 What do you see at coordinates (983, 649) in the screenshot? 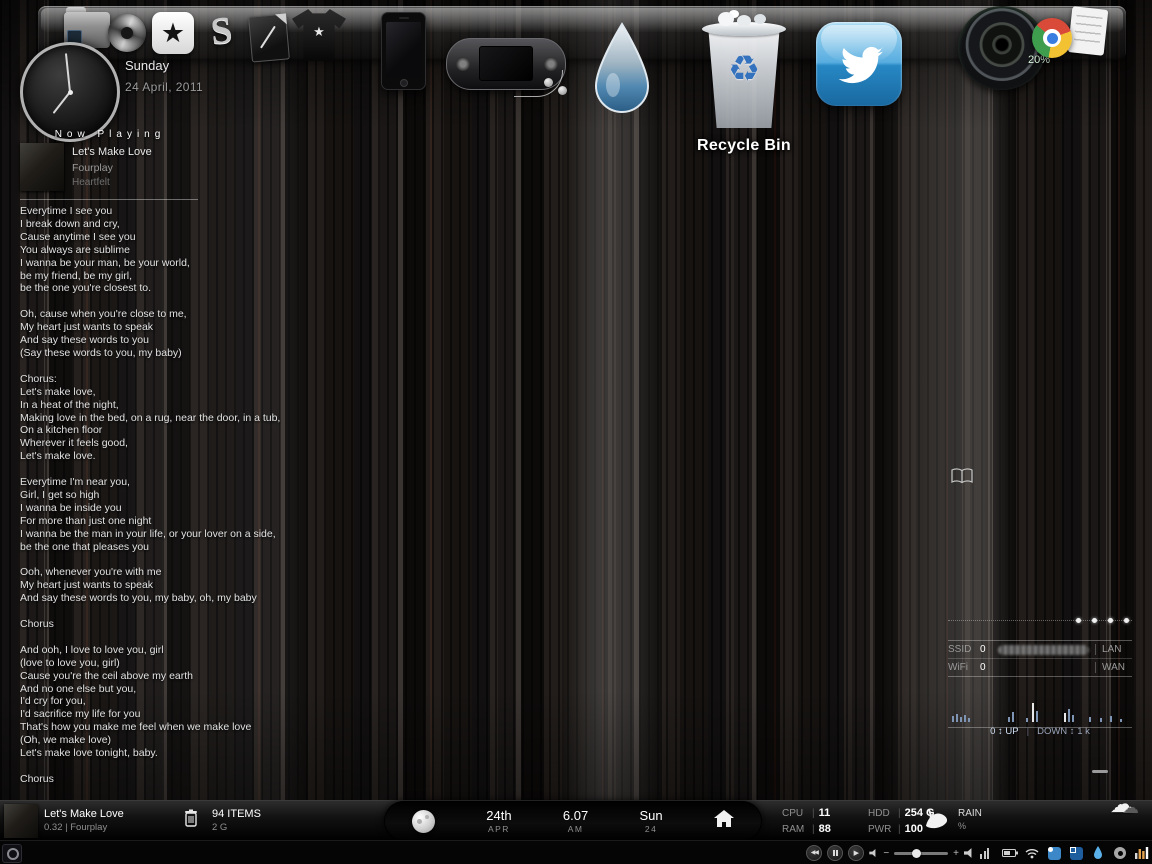
I see `ssid-value: 0` at bounding box center [983, 649].